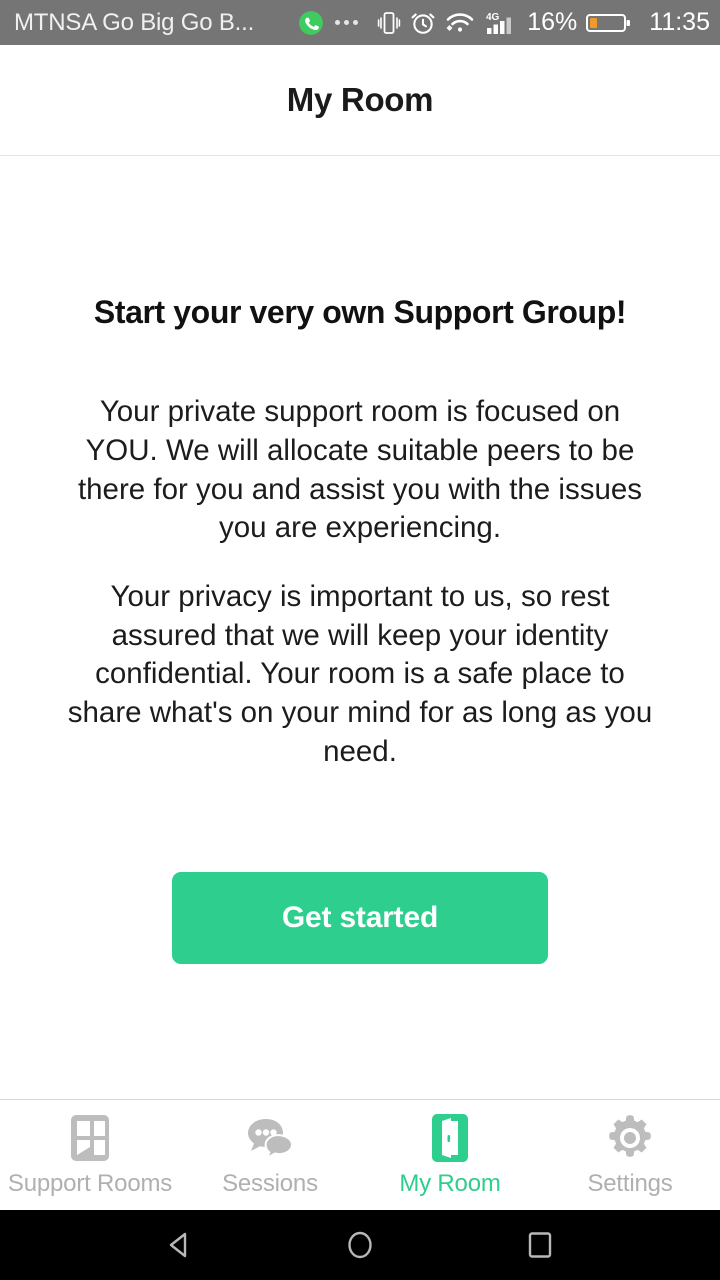 The height and width of the screenshot is (1280, 720). Describe the element at coordinates (552, 22) in the screenshot. I see `battery-percent-label: 16%` at that location.